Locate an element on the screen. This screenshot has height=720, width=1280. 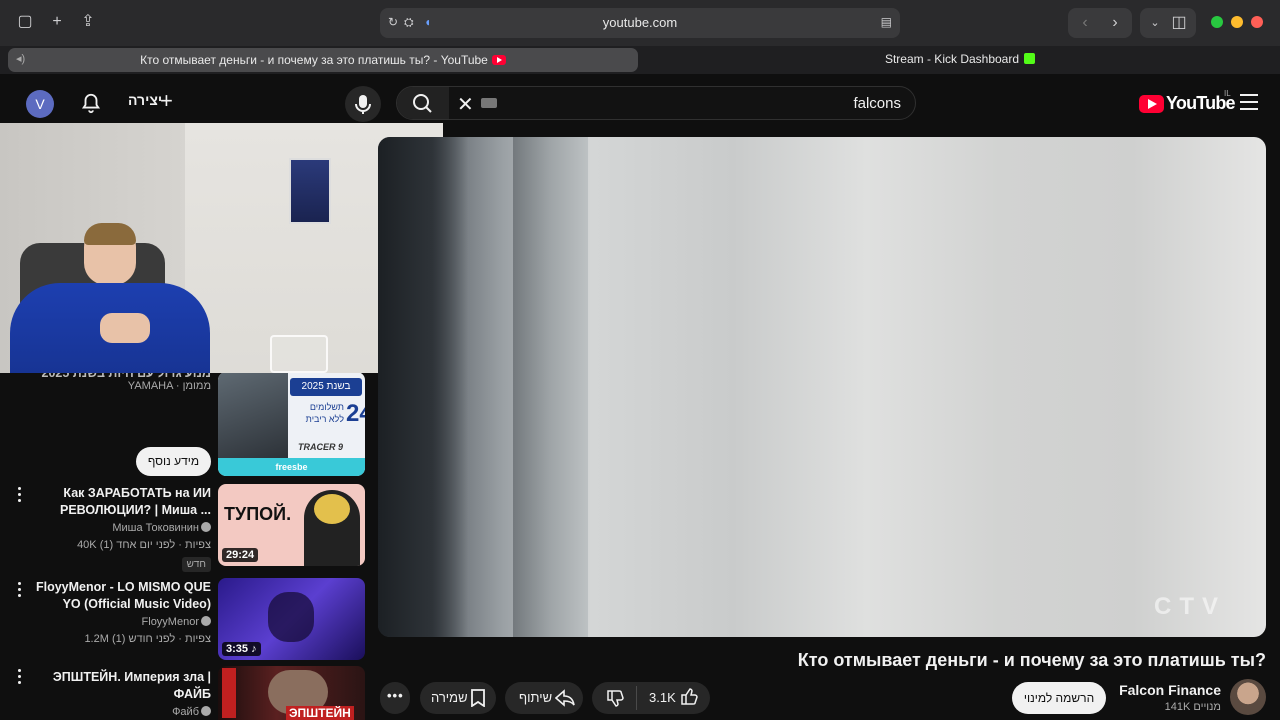
close-dot is located at coordinates (1257, 22).